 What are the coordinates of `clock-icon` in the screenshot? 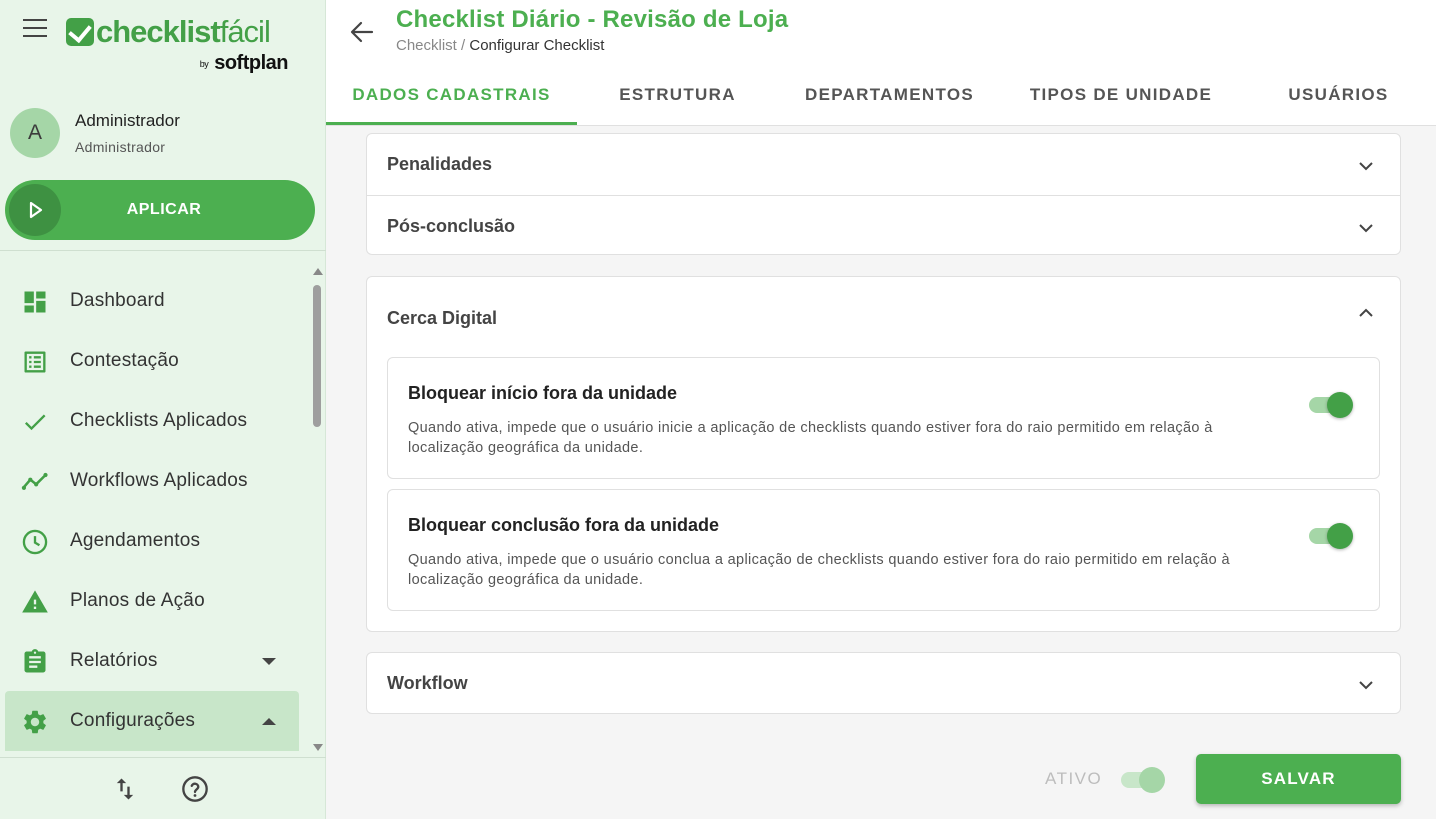 It's located at (35, 542).